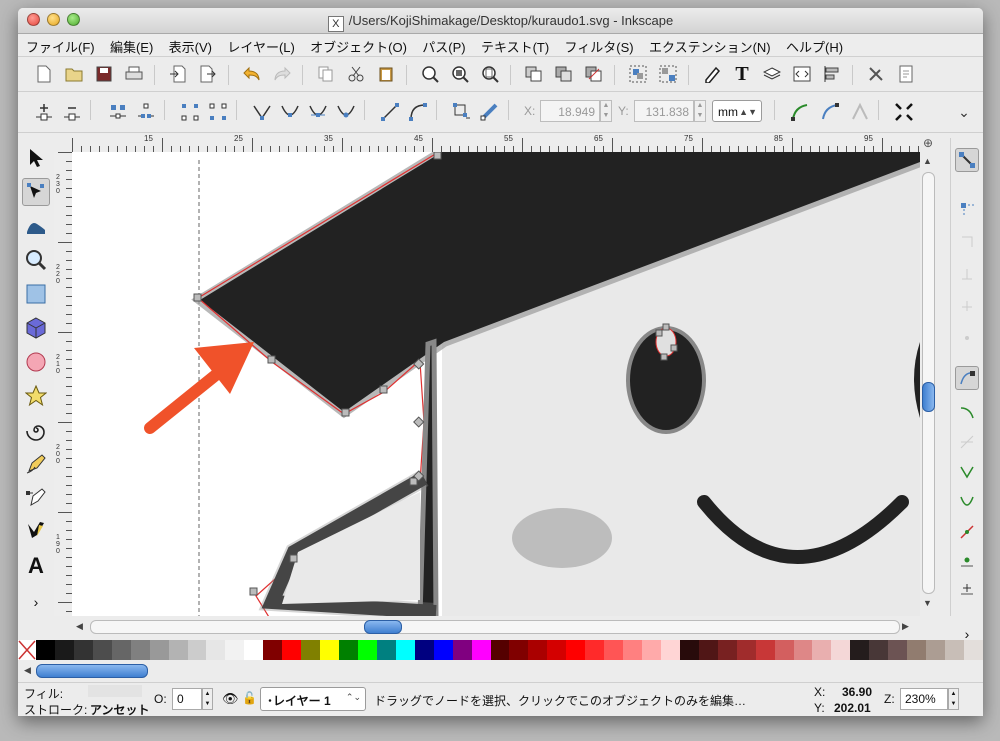 Image resolution: width=1000 pixels, height=741 pixels. Describe the element at coordinates (120, 708) in the screenshot. I see `stroke-indicator: アンセット` at that location.